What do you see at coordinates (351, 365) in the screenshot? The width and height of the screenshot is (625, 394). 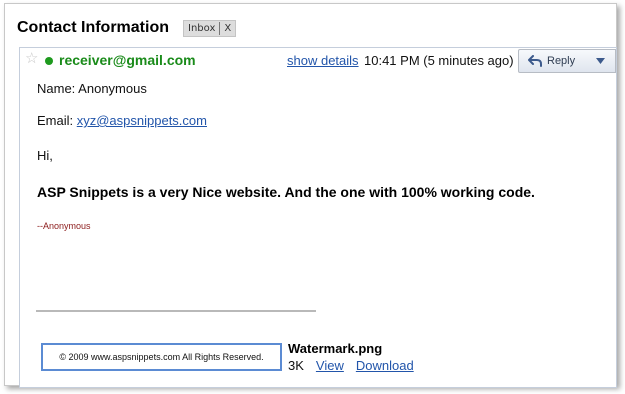 I see `attachment-meta: 3K View Download` at bounding box center [351, 365].